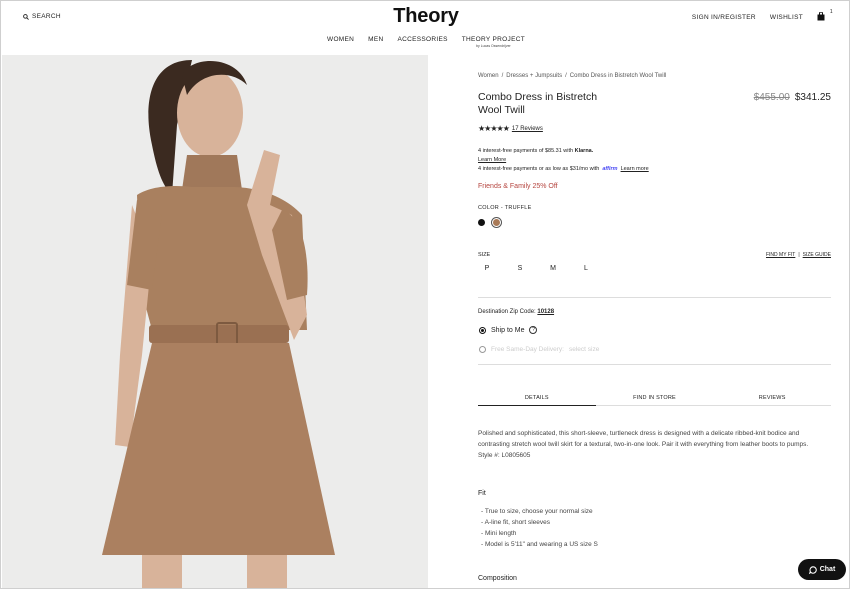  I want to click on nav-accessories: ACCESSORIES, so click(423, 42).